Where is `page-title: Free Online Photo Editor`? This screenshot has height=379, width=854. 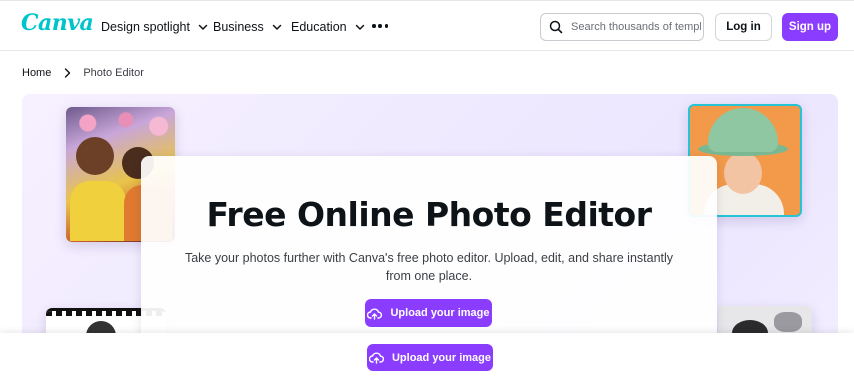
page-title: Free Online Photo Editor is located at coordinates (429, 214).